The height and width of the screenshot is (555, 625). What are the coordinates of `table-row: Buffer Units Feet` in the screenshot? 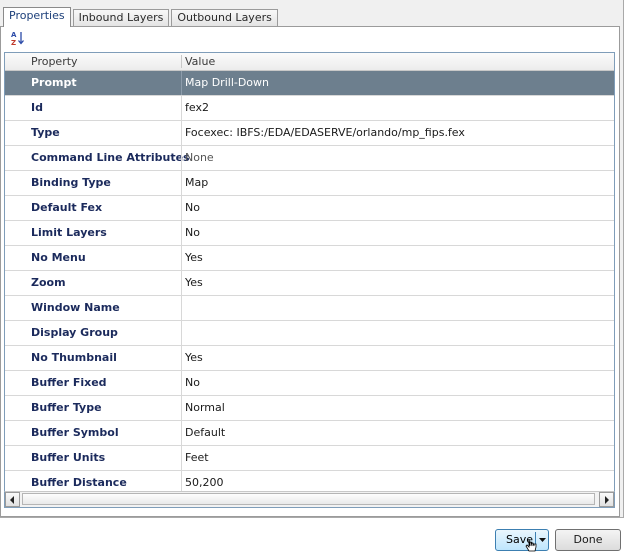 It's located at (309, 458).